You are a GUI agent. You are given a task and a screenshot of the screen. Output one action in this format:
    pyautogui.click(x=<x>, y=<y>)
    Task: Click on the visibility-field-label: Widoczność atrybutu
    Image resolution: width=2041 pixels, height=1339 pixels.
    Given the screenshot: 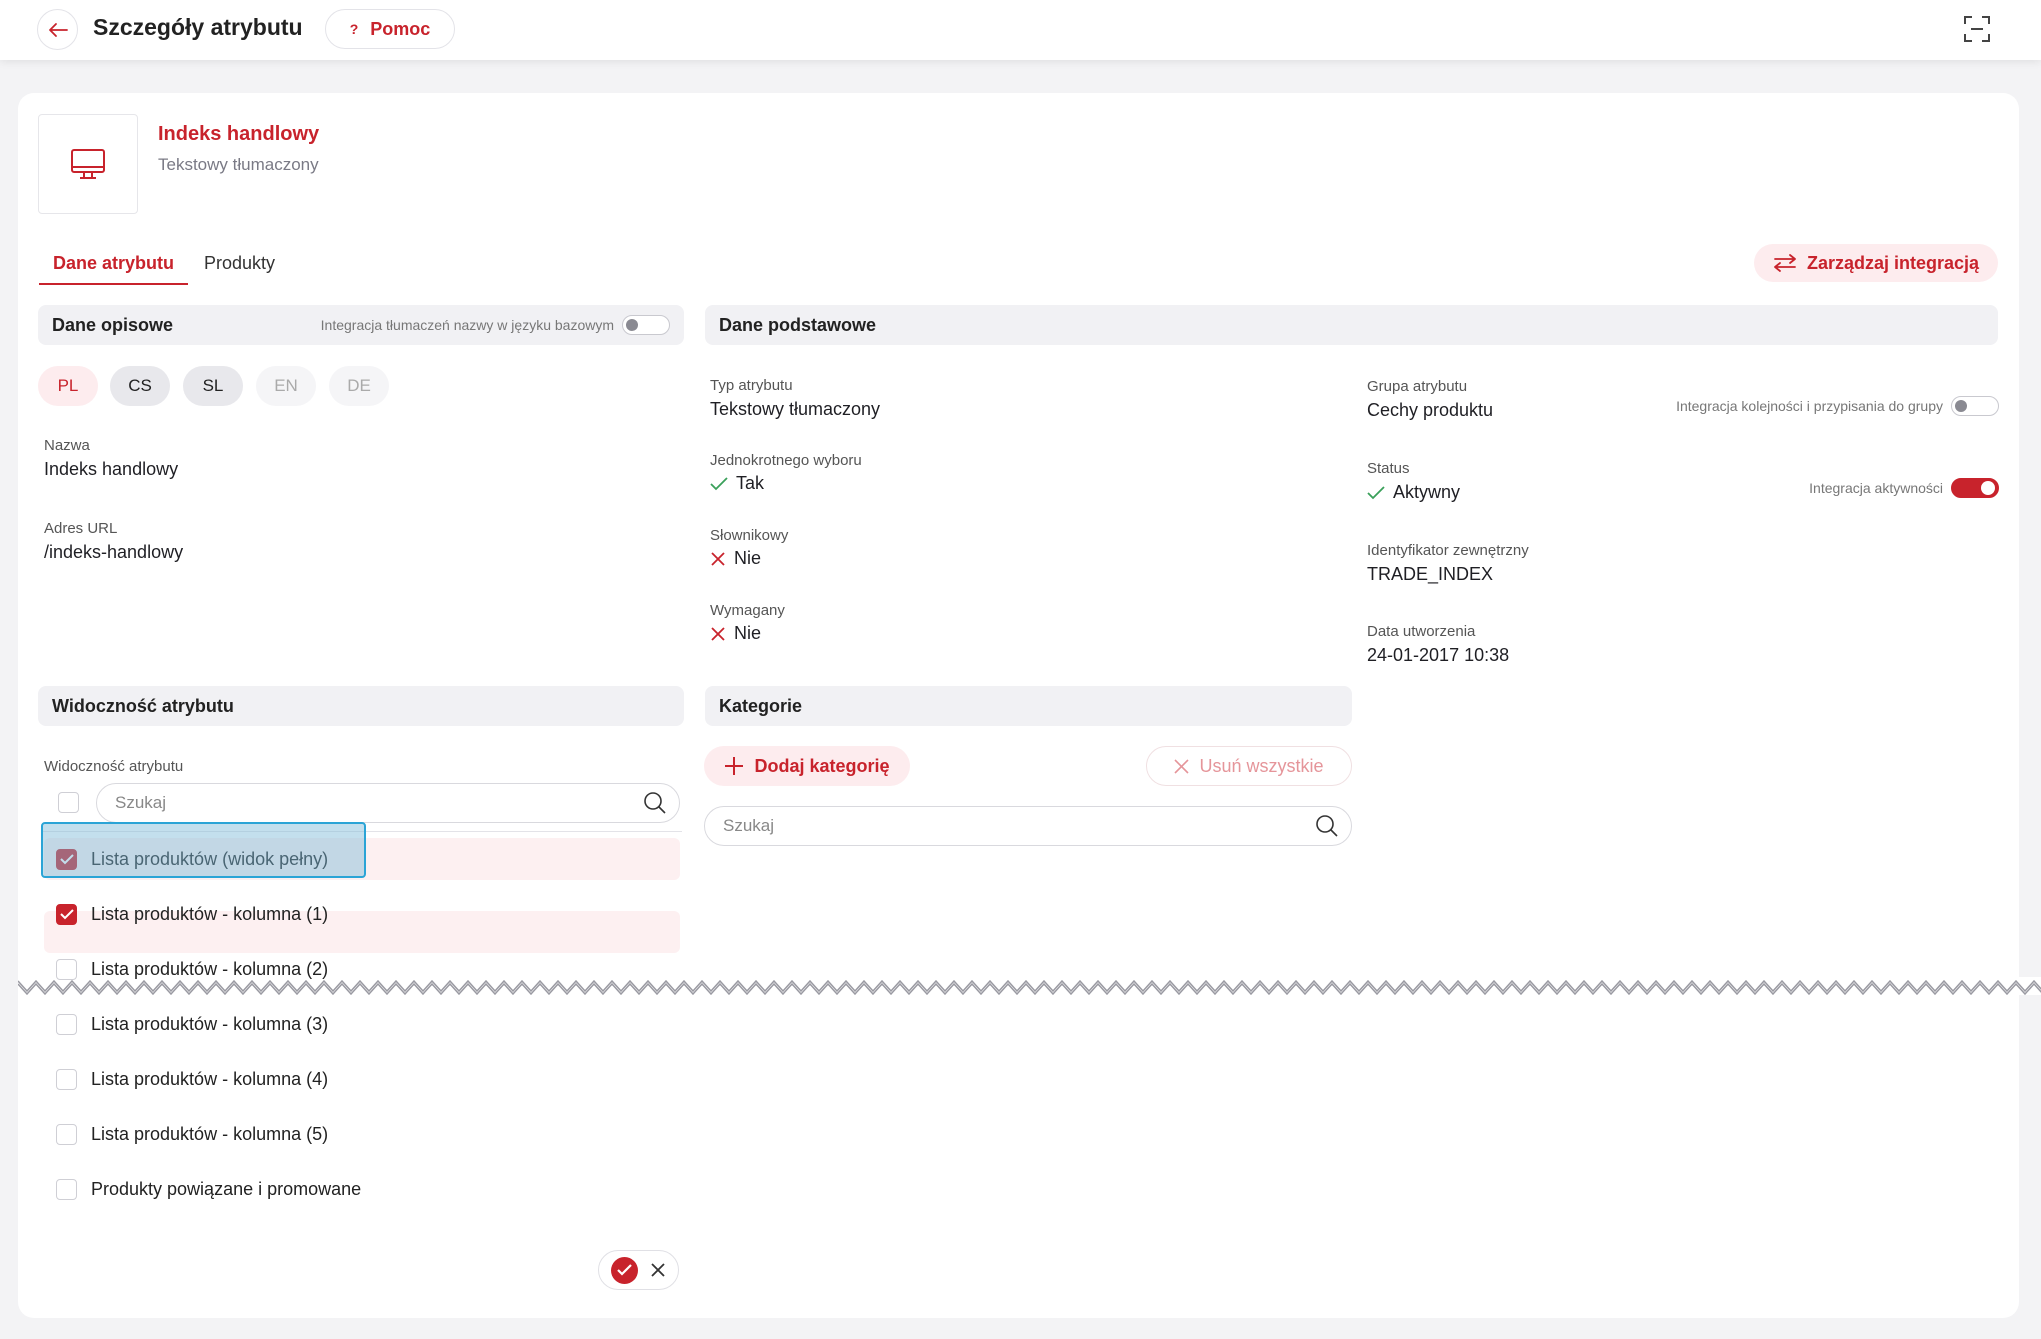 What is the action you would take?
    pyautogui.click(x=114, y=766)
    